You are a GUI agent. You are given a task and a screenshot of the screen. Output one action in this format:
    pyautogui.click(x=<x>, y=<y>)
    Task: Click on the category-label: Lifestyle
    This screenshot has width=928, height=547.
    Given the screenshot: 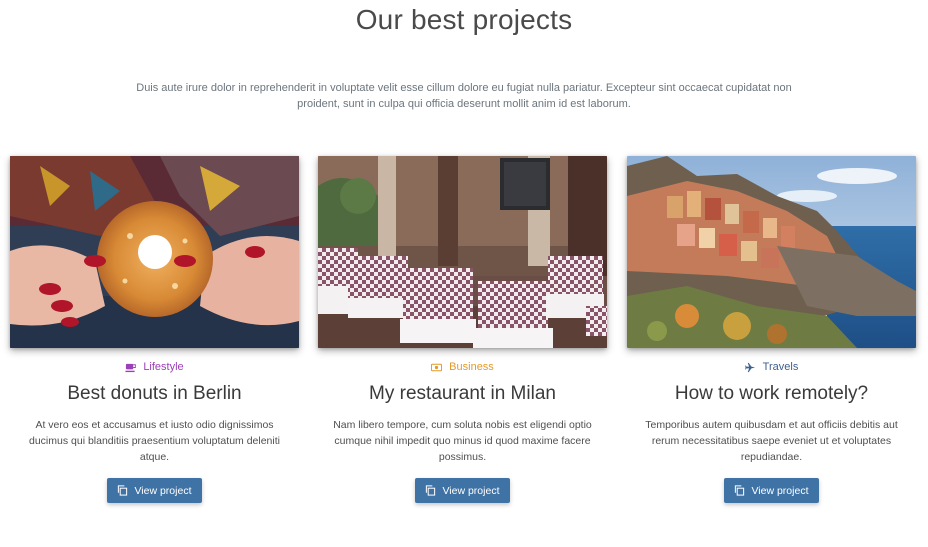 What is the action you would take?
    pyautogui.click(x=154, y=367)
    